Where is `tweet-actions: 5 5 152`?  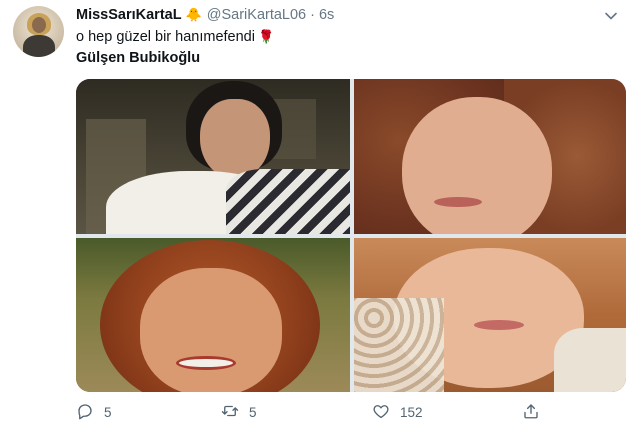
tweet-actions: 5 5 152 is located at coordinates (311, 412).